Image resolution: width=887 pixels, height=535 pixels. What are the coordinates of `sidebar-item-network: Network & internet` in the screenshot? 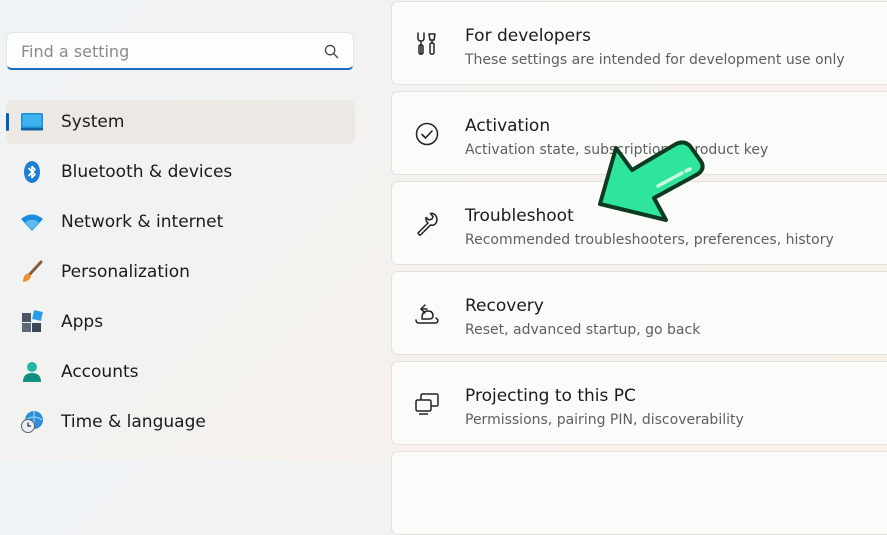 It's located at (180, 222).